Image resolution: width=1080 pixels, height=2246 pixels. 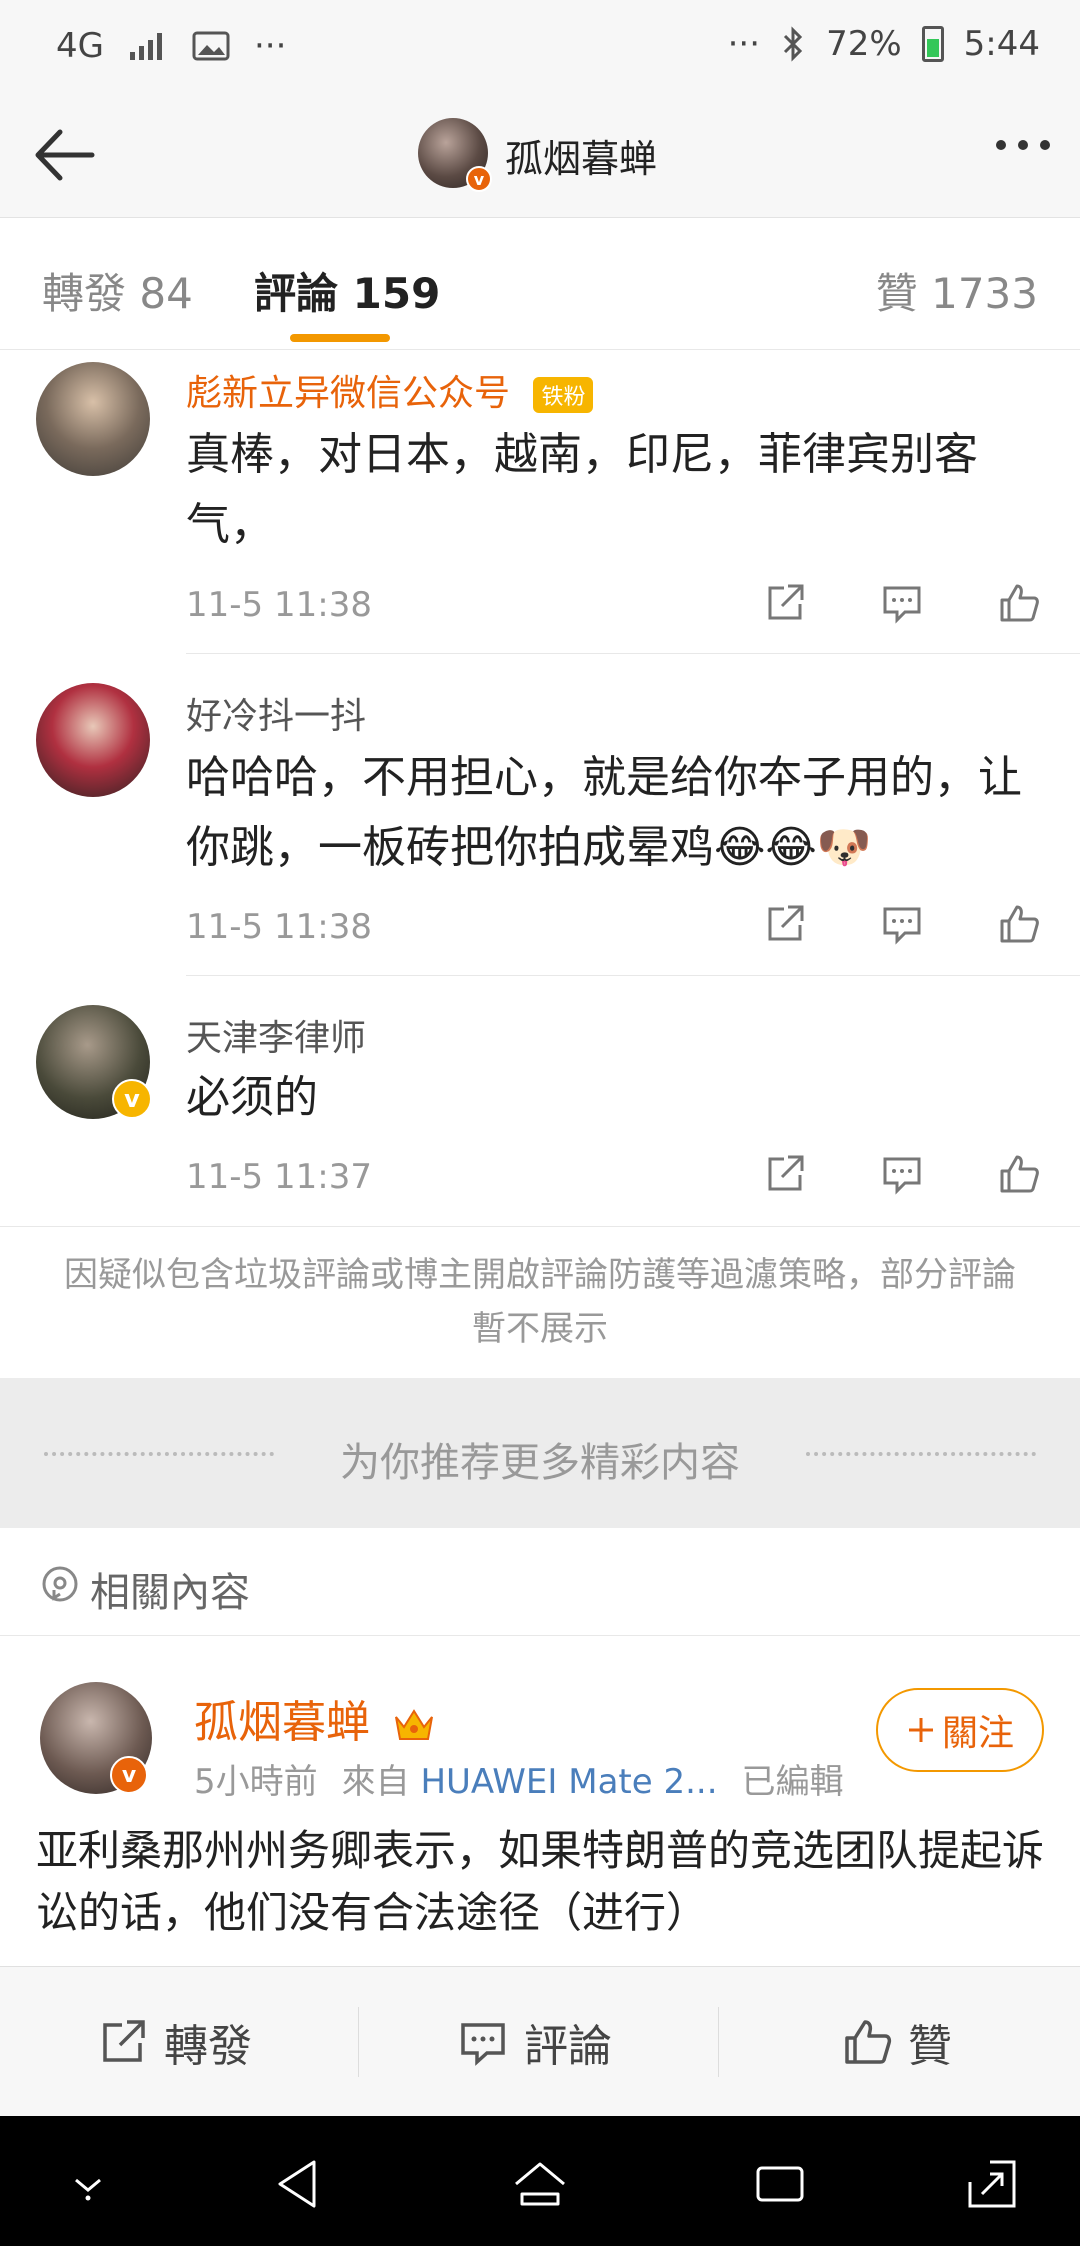 I want to click on related-title: 相關內容, so click(x=170, y=1593).